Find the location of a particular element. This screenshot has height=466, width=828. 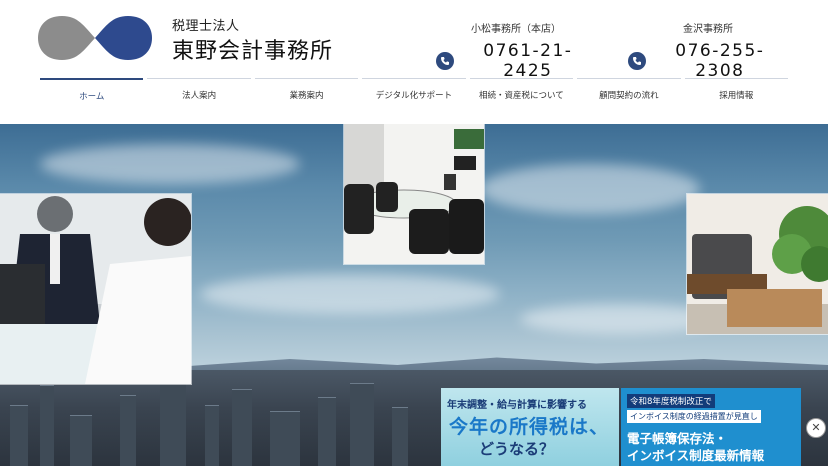

meeting-photo is located at coordinates (95, 289).